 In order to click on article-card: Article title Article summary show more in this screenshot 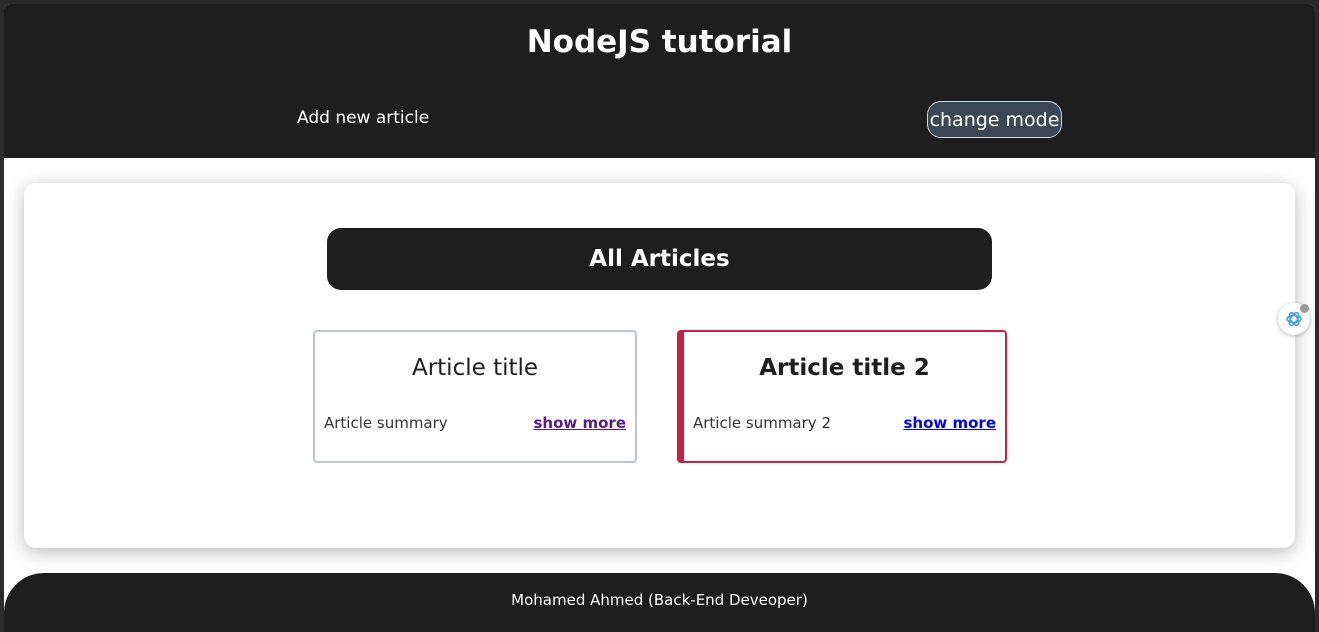, I will do `click(475, 396)`.